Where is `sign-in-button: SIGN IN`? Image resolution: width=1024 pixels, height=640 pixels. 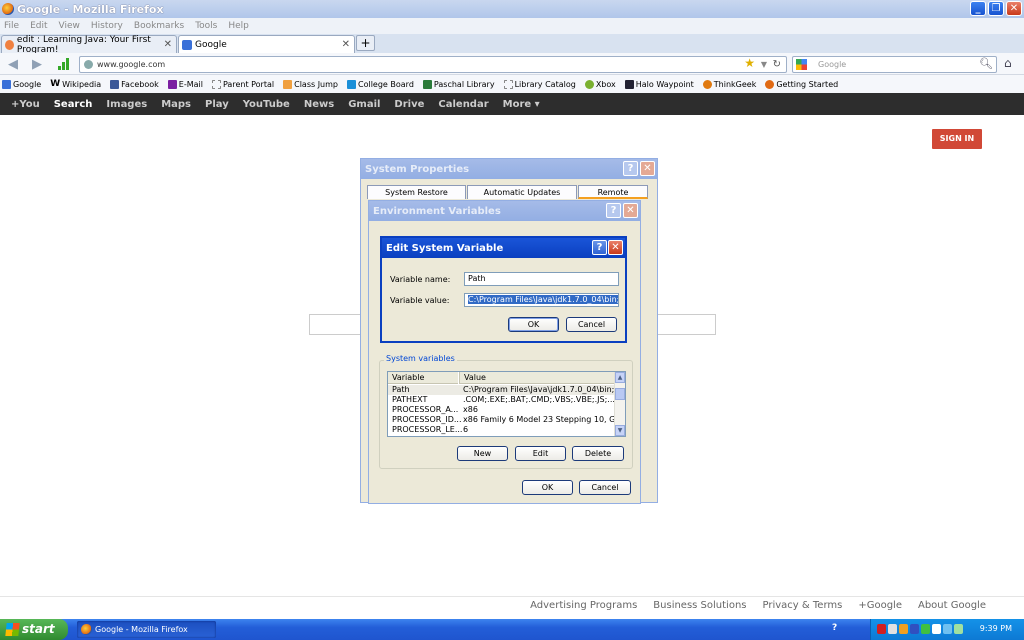 sign-in-button: SIGN IN is located at coordinates (957, 139).